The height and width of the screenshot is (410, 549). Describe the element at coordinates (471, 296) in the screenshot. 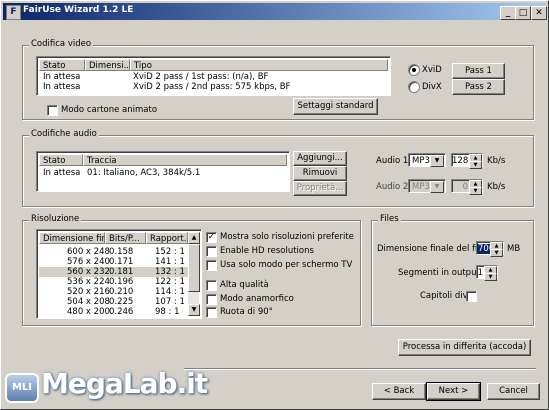

I see `chapters-checkbox` at that location.